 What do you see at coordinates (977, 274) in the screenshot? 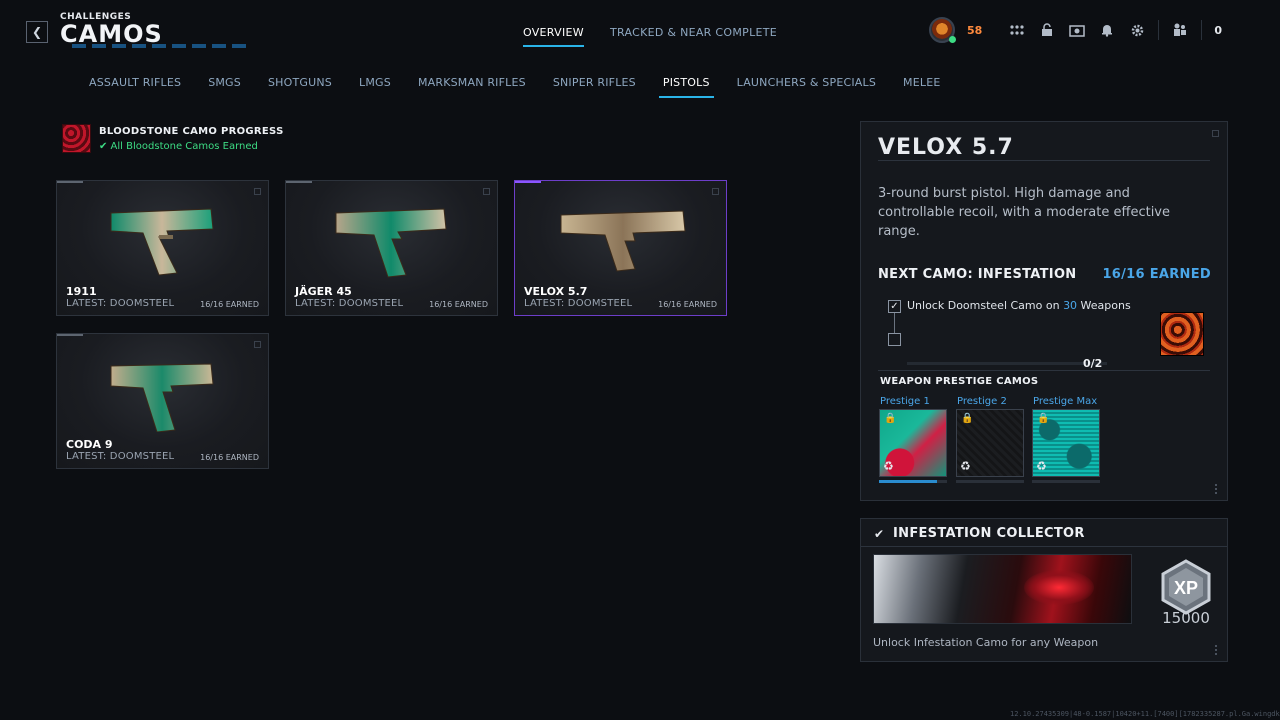
I see `next-camo-label: NEXT CAMO: INFESTATION` at bounding box center [977, 274].